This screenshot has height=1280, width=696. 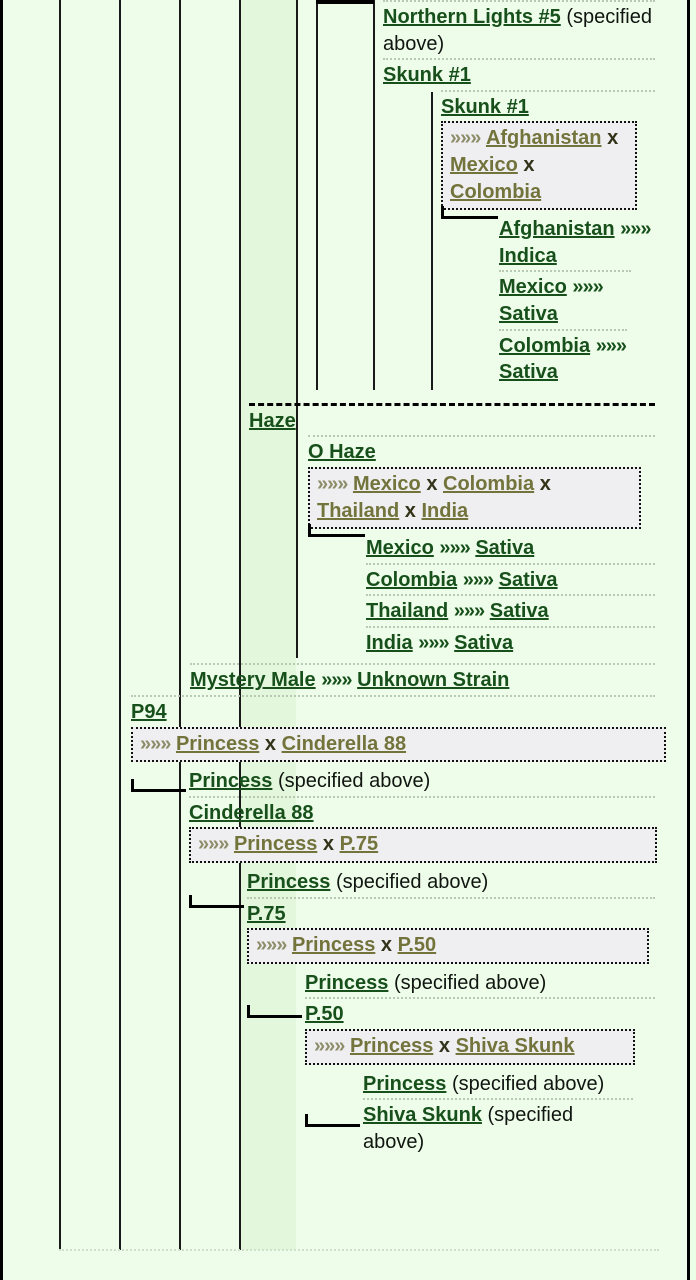 I want to click on link-haze: Haze, so click(x=272, y=421).